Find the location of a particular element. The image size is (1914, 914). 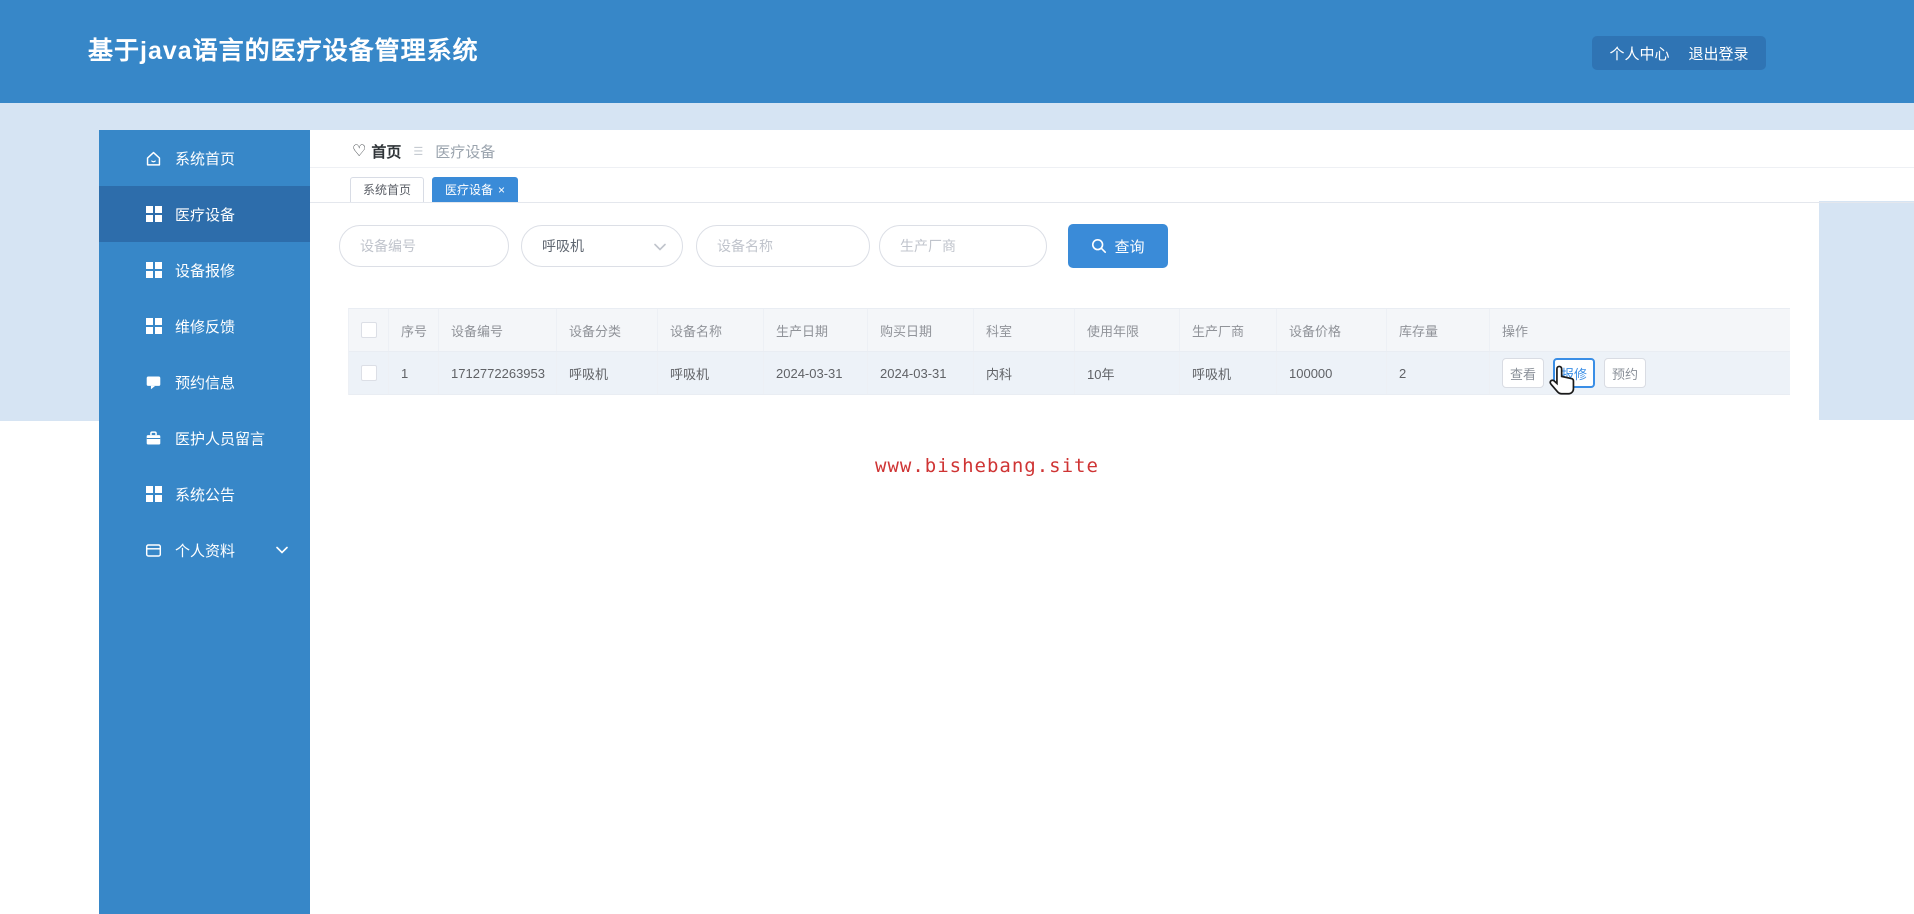

sidebar-item-label: 系统公告 is located at coordinates (205, 495).